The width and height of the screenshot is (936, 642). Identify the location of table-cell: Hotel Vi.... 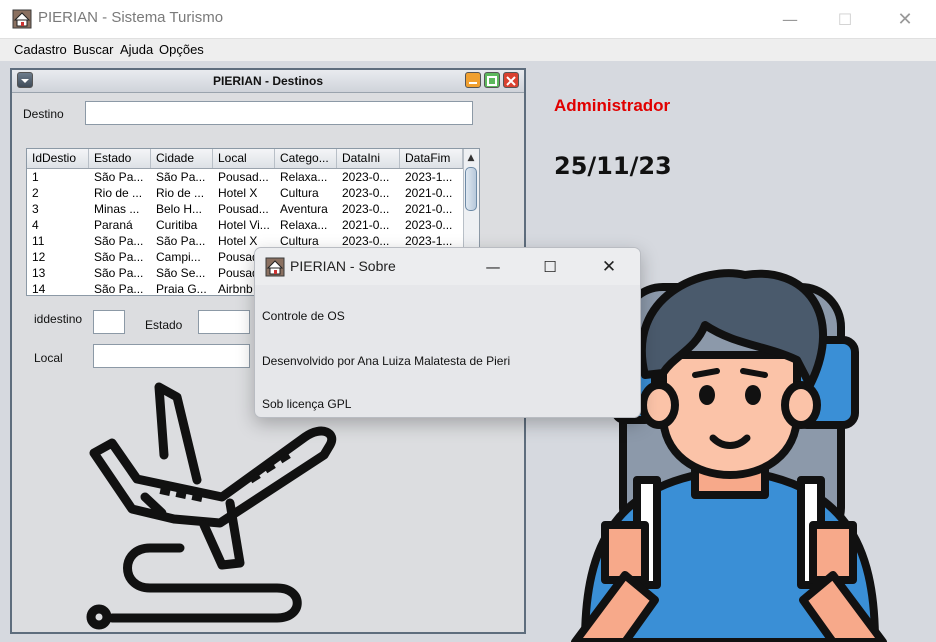
(244, 225).